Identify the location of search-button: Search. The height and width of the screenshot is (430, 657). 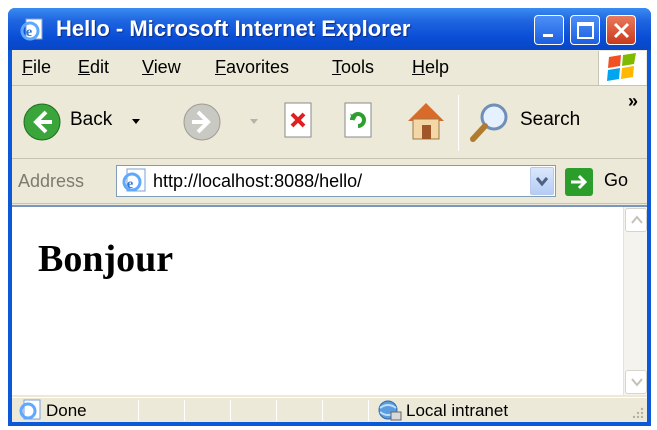
(531, 122).